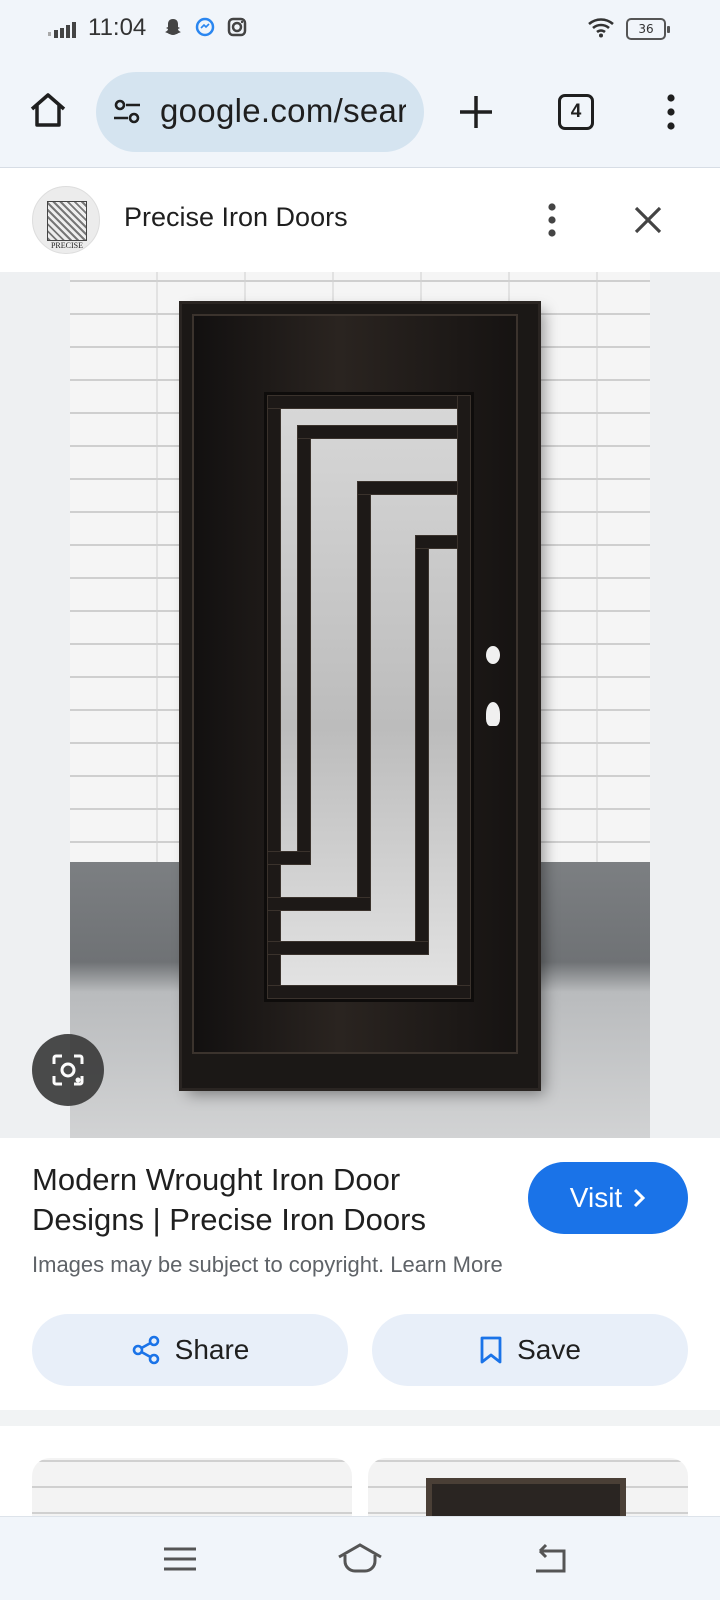 Image resolution: width=720 pixels, height=1600 pixels. I want to click on close-icon, so click(648, 220).